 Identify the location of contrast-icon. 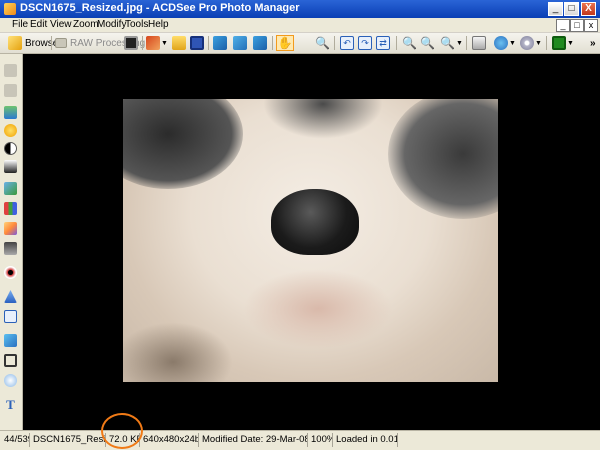
(10, 148).